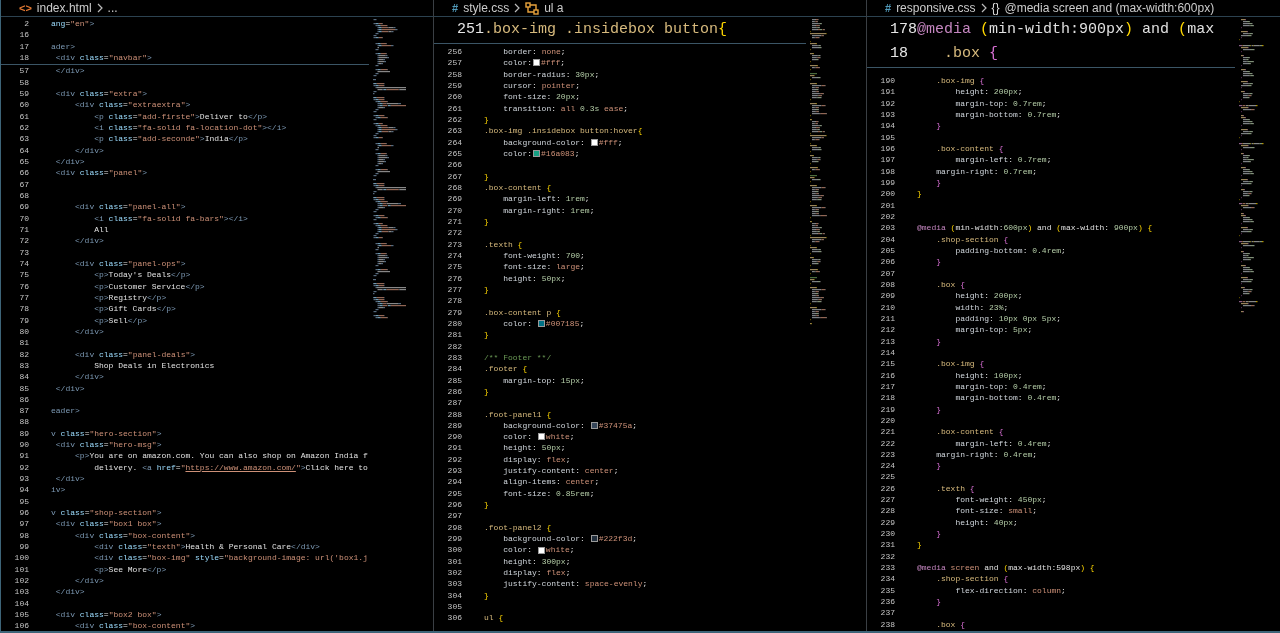 Image resolution: width=1280 pixels, height=633 pixels. I want to click on line-number: 61, so click(23, 116).